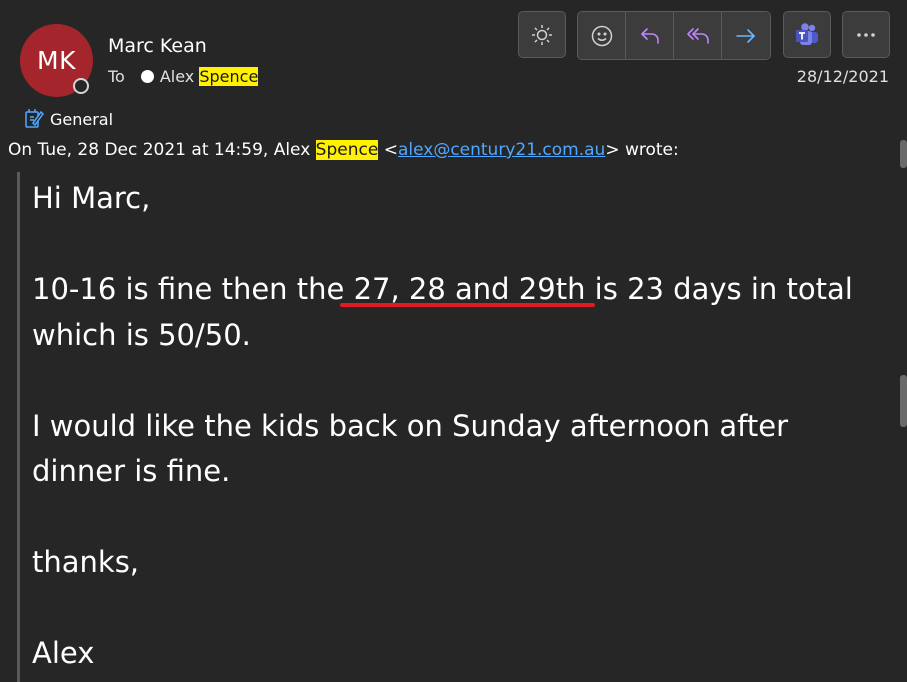  I want to click on category-icon, so click(34, 118).